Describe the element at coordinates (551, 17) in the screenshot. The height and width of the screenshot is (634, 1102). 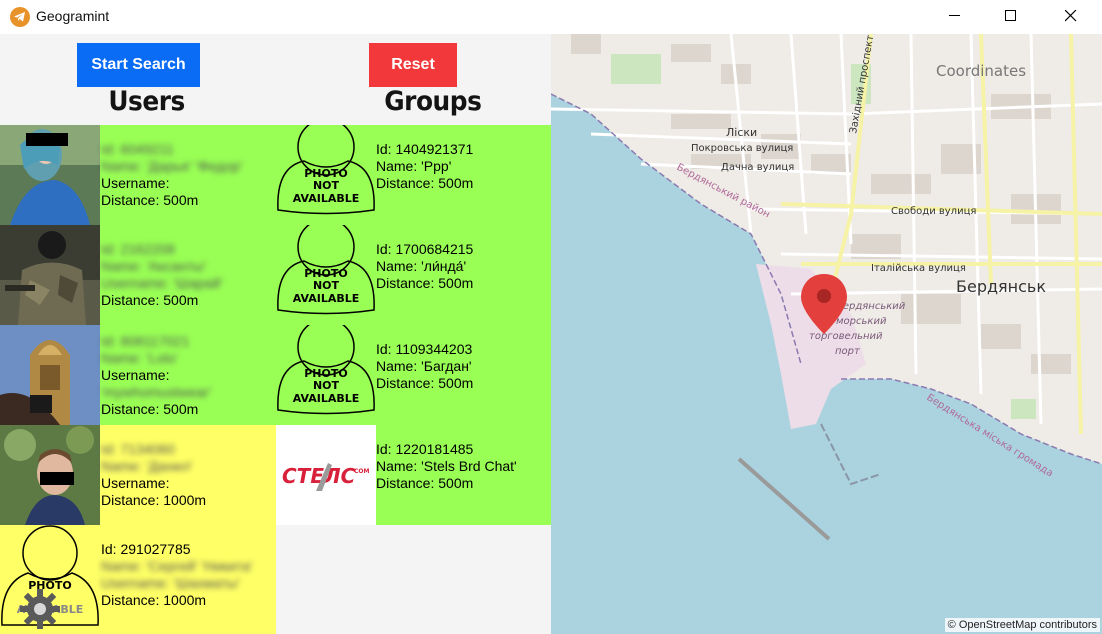
I see `title-bar: Geogramint` at that location.